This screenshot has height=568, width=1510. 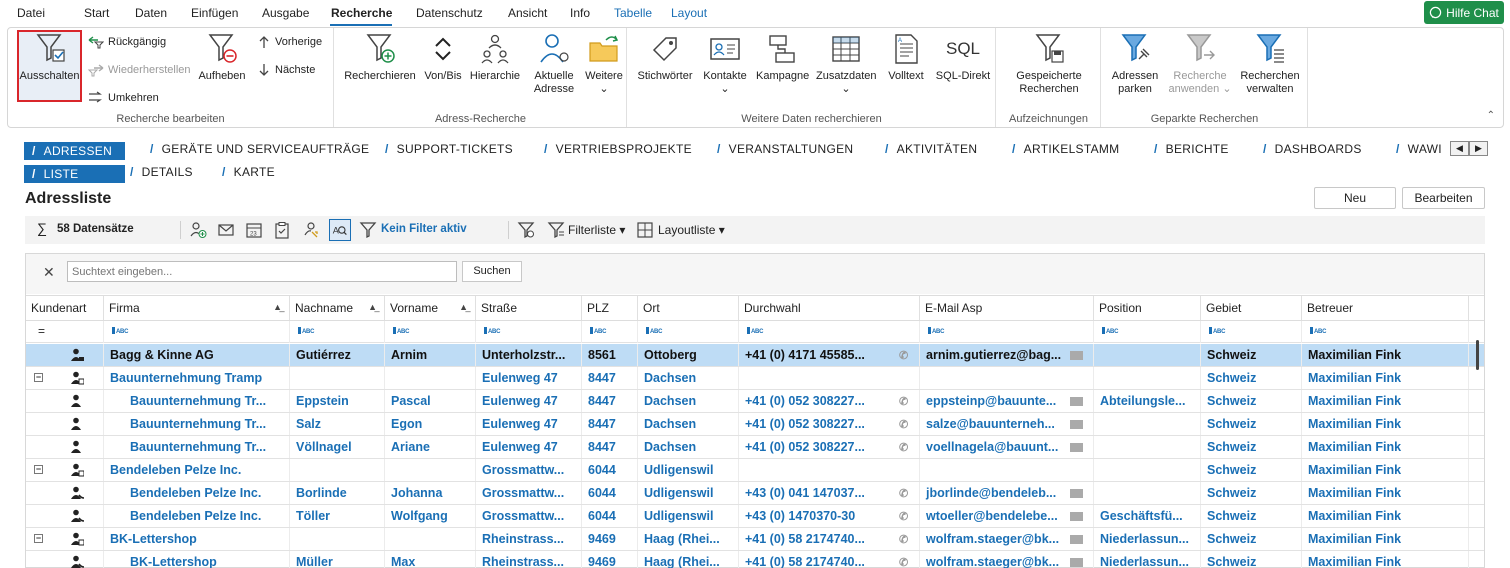 I want to click on edit-button: Bearbeiten, so click(x=1443, y=198).